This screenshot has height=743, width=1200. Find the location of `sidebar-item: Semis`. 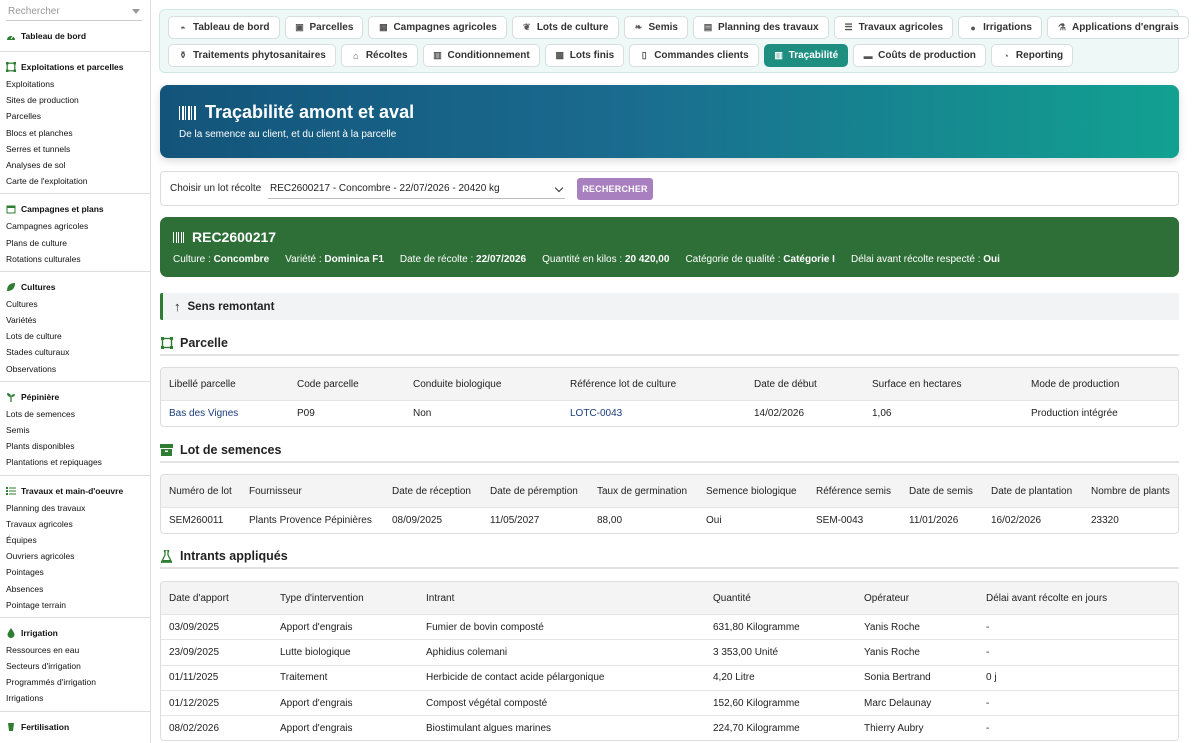

sidebar-item: Semis is located at coordinates (75, 430).